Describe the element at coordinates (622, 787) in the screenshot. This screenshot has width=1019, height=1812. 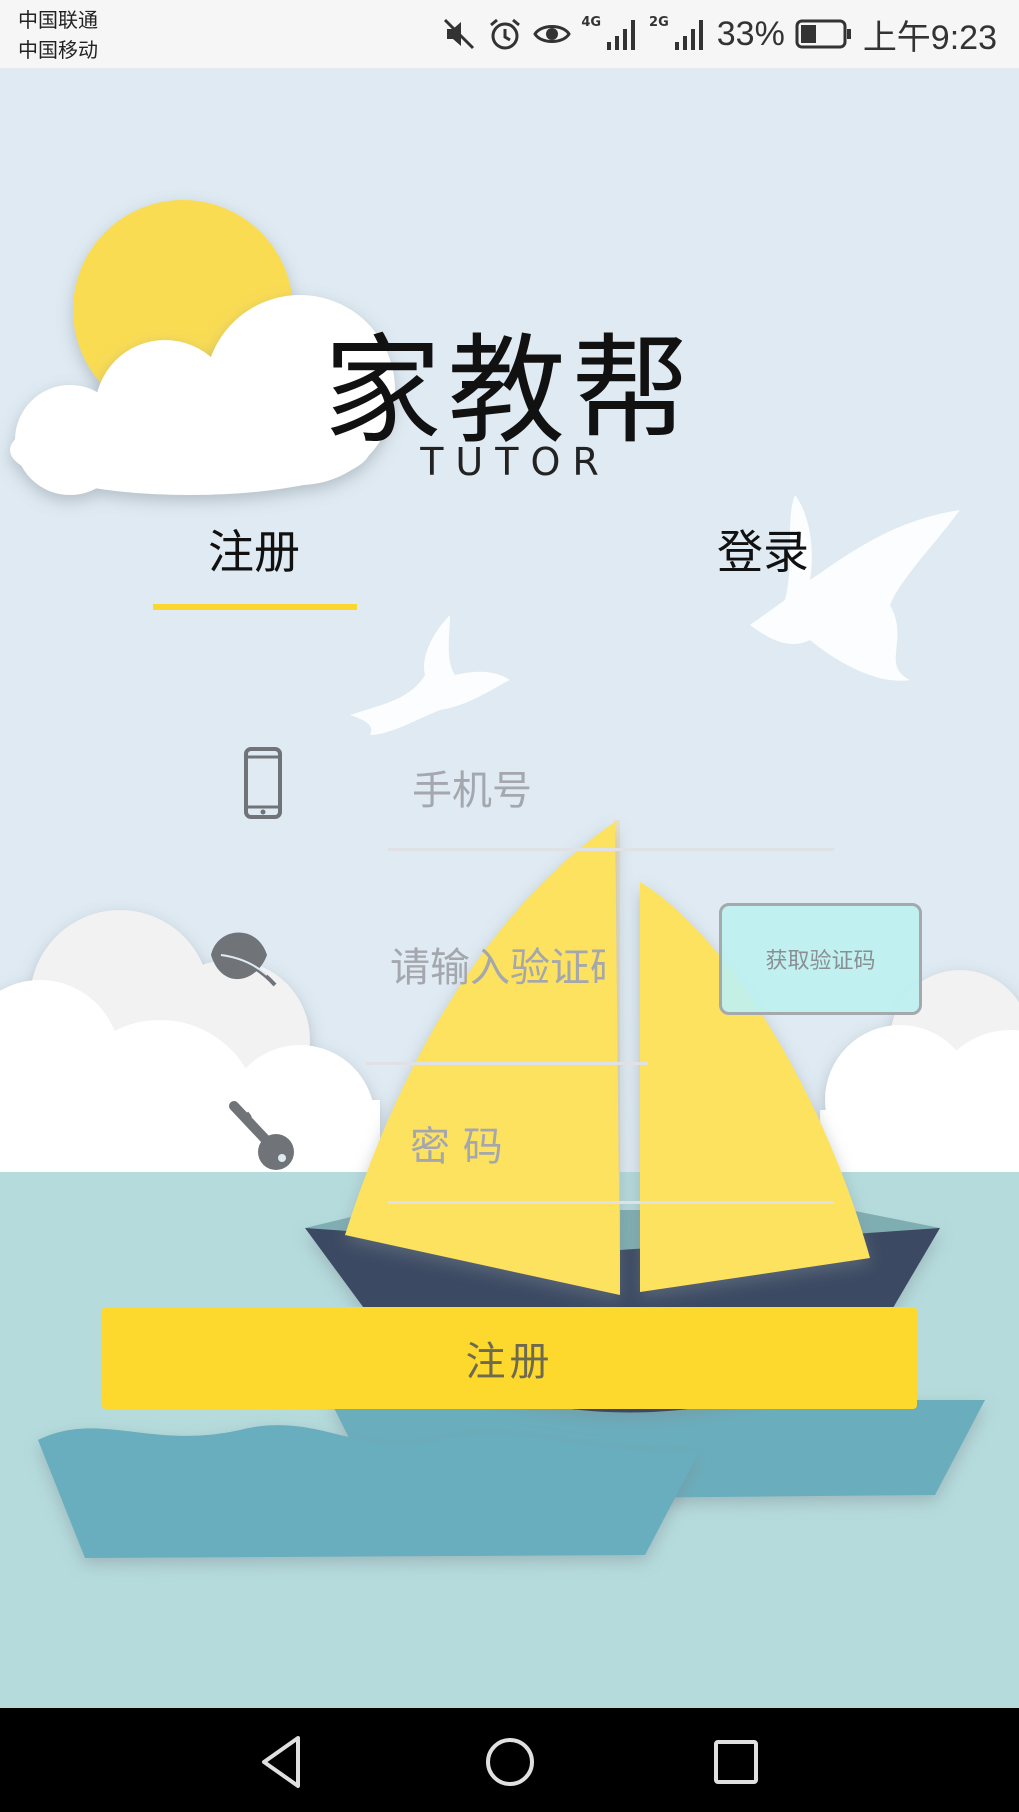
I see `phone-input: 手机号` at that location.